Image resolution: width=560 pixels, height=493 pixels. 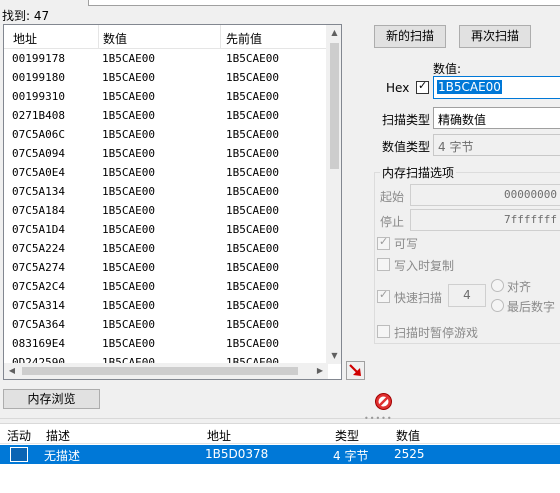 What do you see at coordinates (334, 33) in the screenshot?
I see `scroll-up-icon: ▲` at bounding box center [334, 33].